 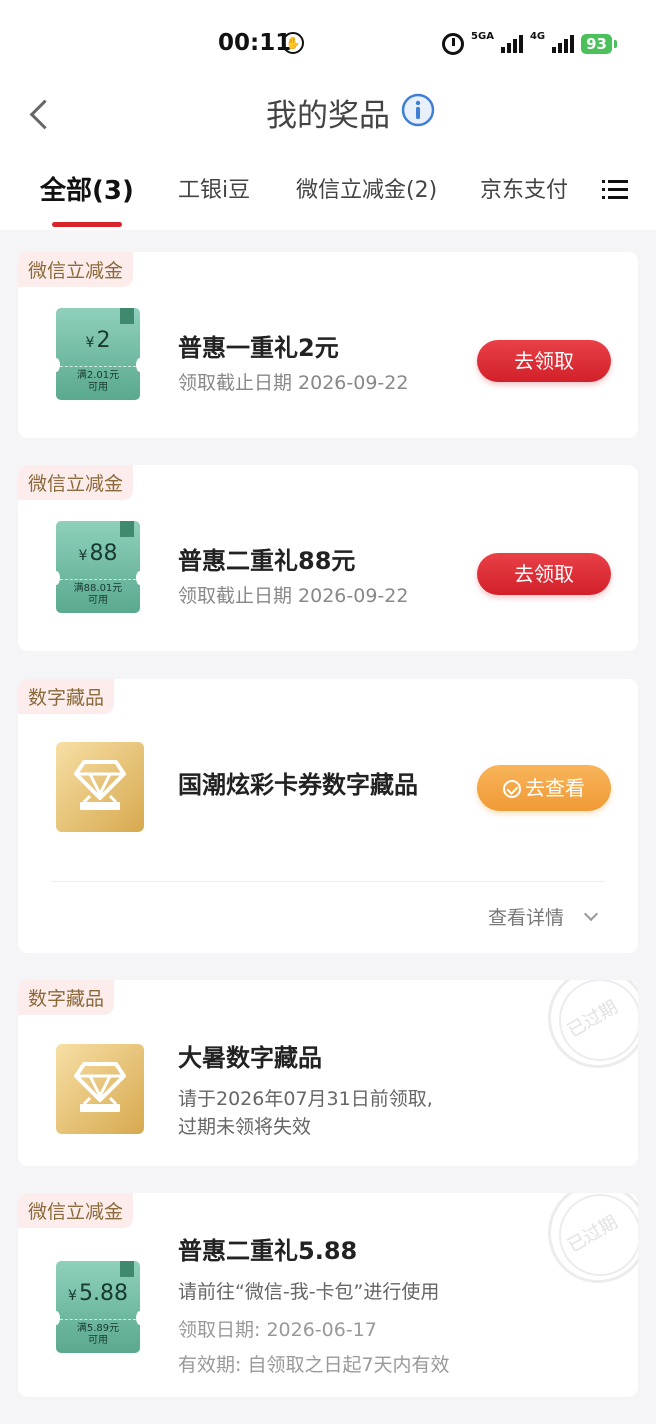 What do you see at coordinates (214, 188) in the screenshot?
I see `tab-icbc-points: 工银i豆` at bounding box center [214, 188].